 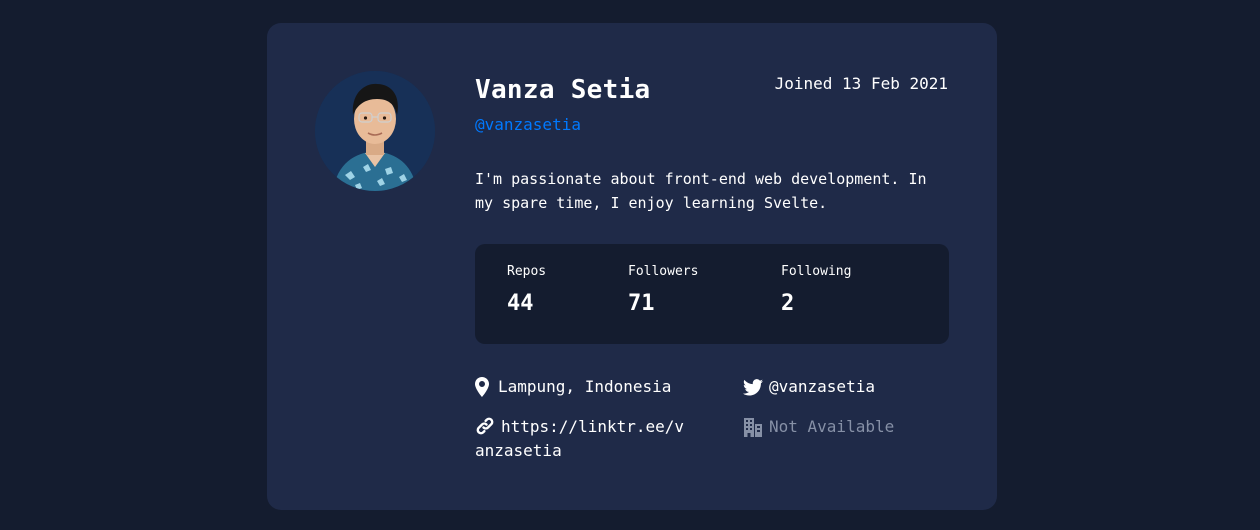 What do you see at coordinates (526, 290) in the screenshot?
I see `stat-repos: Repos 44` at bounding box center [526, 290].